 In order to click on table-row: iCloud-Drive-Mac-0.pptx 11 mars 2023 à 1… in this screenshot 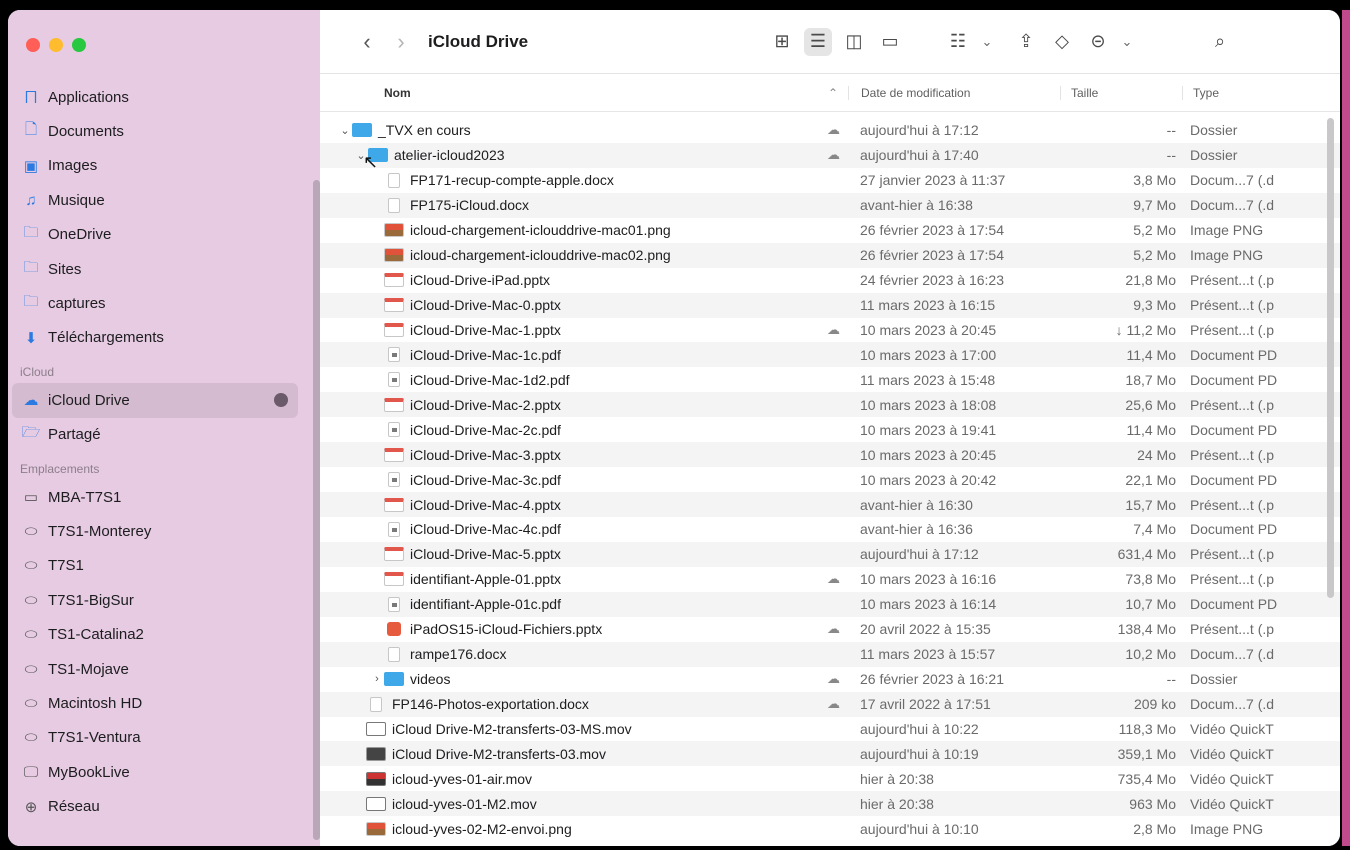, I will do `click(830, 305)`.